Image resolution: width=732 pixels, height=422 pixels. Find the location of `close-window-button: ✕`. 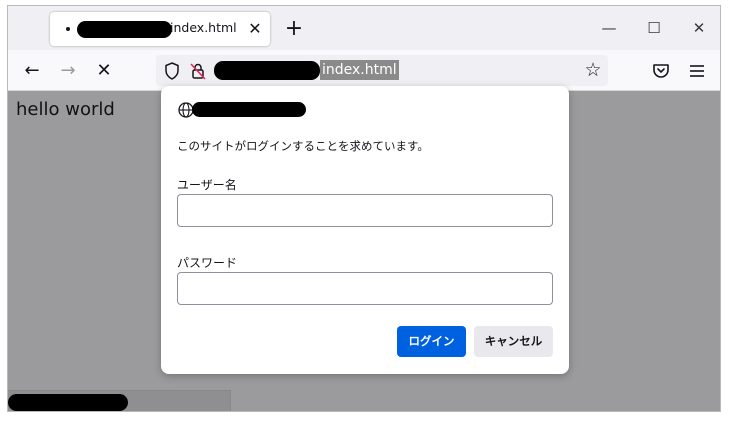

close-window-button: ✕ is located at coordinates (698, 28).